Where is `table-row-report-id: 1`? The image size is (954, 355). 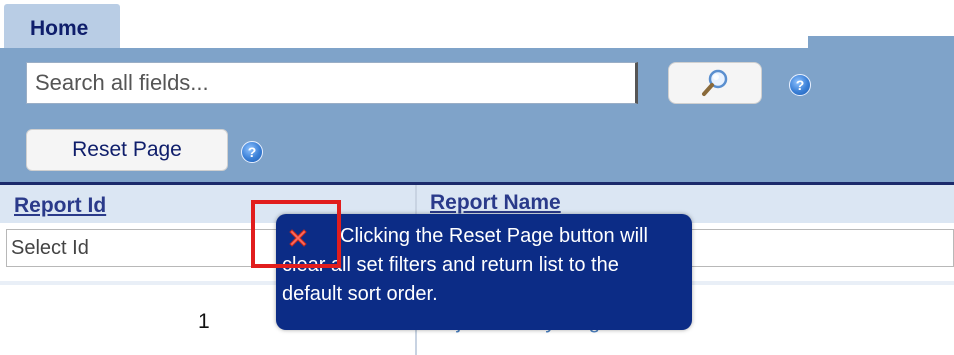
table-row-report-id: 1 is located at coordinates (204, 321).